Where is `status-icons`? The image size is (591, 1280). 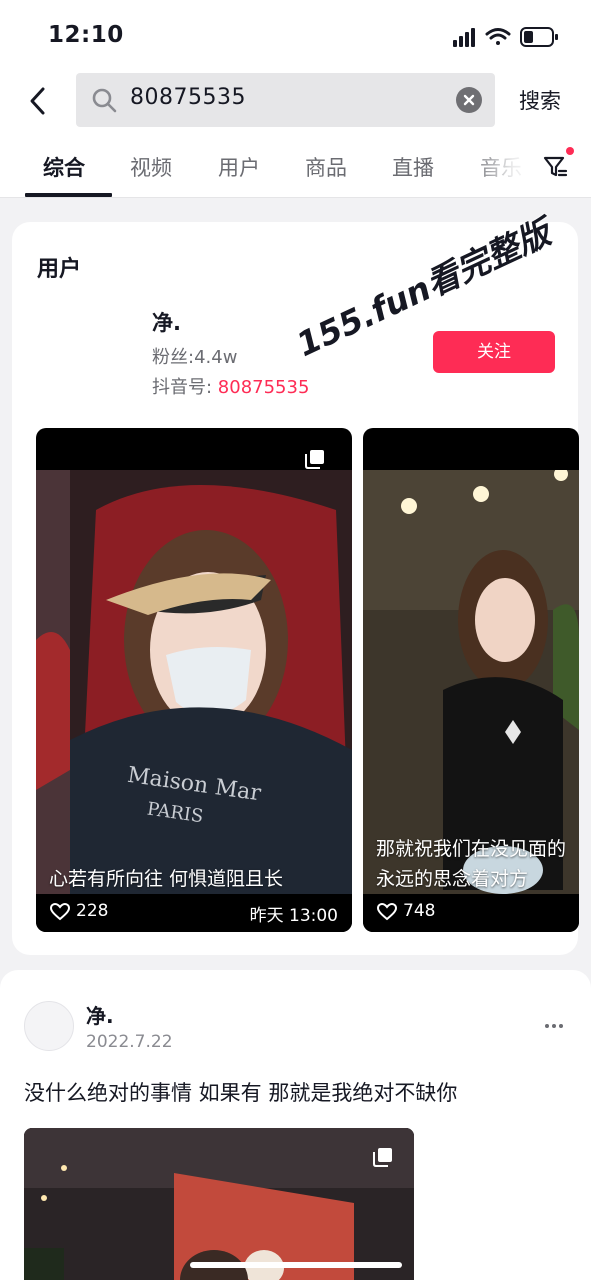 status-icons is located at coordinates (505, 37).